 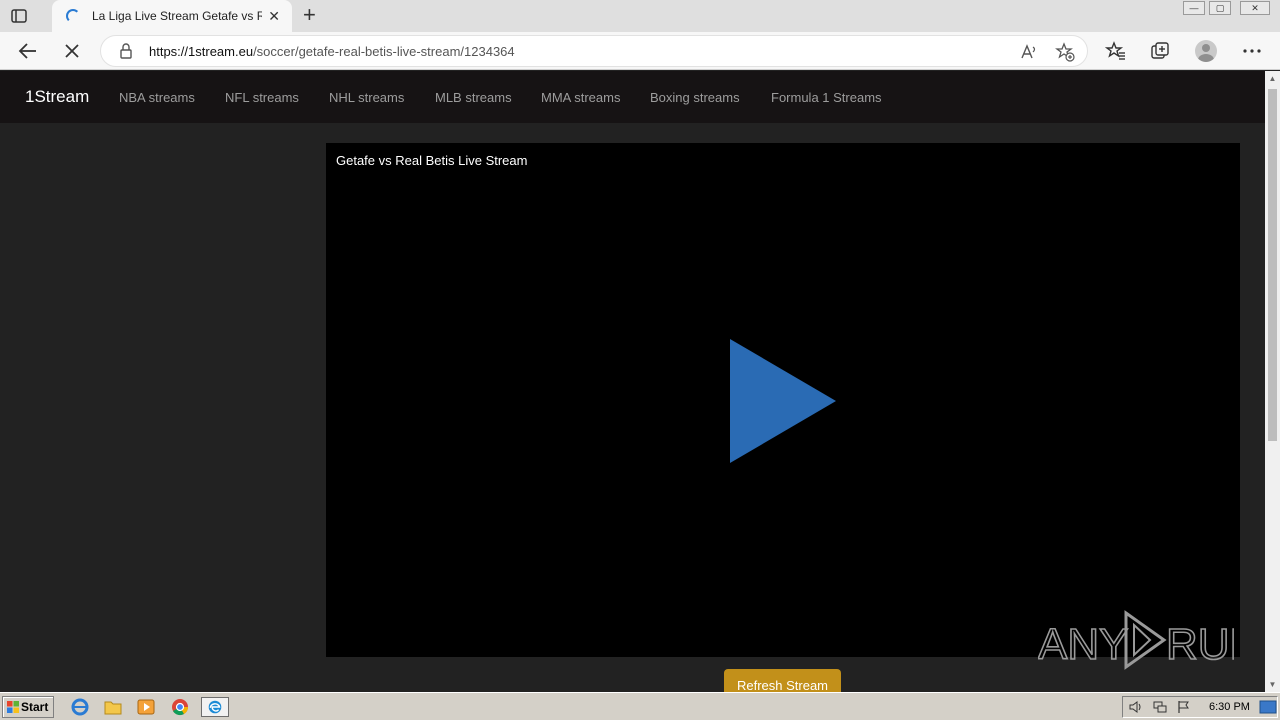 I want to click on svg-text: ANY, so click(x=1083, y=644).